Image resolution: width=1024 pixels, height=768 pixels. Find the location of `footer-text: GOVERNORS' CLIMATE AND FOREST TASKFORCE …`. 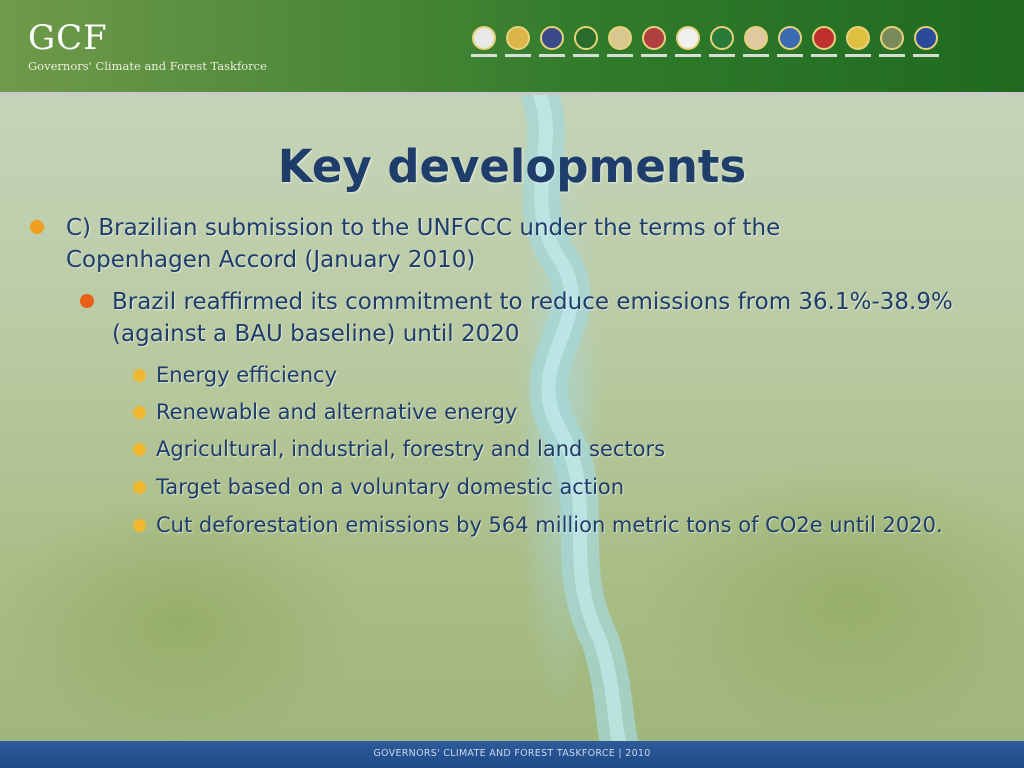

footer-text: GOVERNORS' CLIMATE AND FOREST TASKFORCE … is located at coordinates (512, 753).